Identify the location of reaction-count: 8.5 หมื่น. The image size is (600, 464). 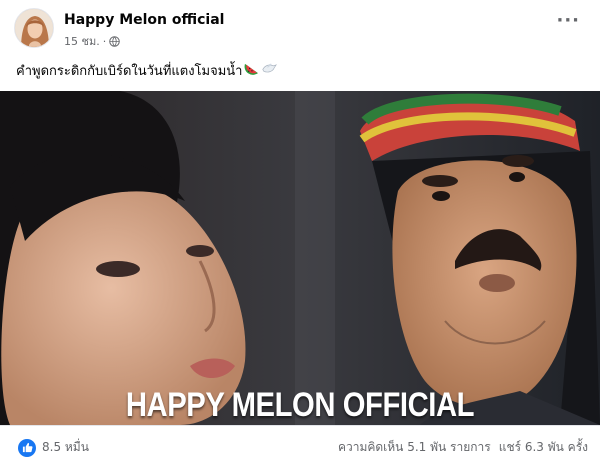
(65, 447).